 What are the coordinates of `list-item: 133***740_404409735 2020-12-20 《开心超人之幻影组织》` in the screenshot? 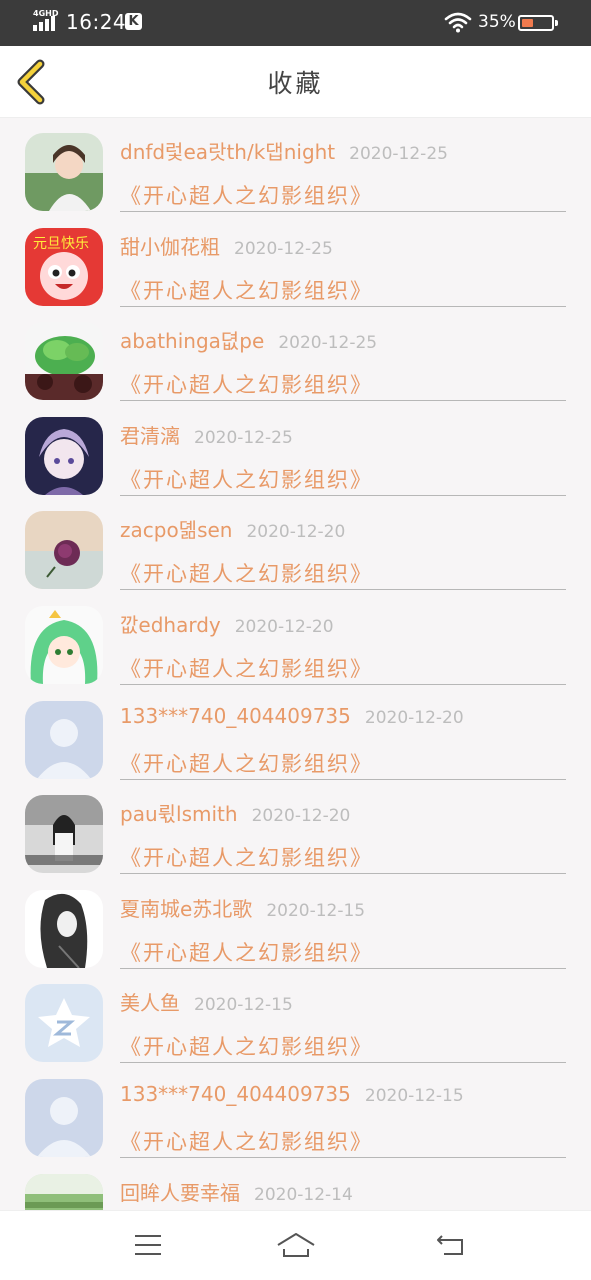 It's located at (295, 733).